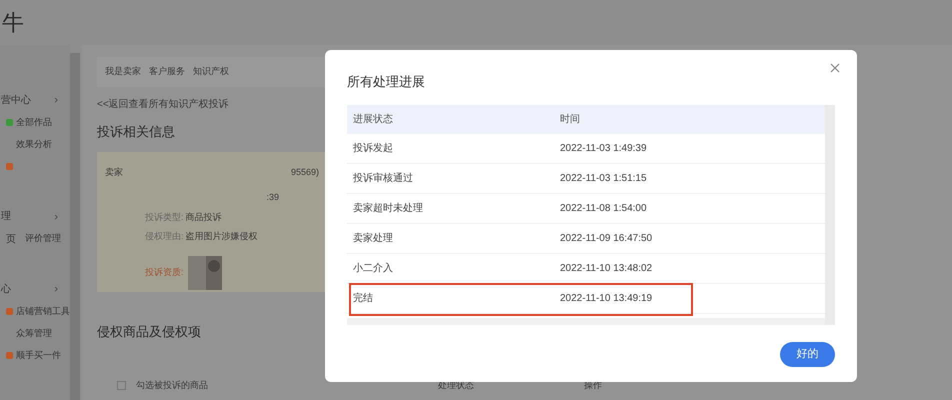  I want to click on horizontal-scrollbar, so click(586, 321).